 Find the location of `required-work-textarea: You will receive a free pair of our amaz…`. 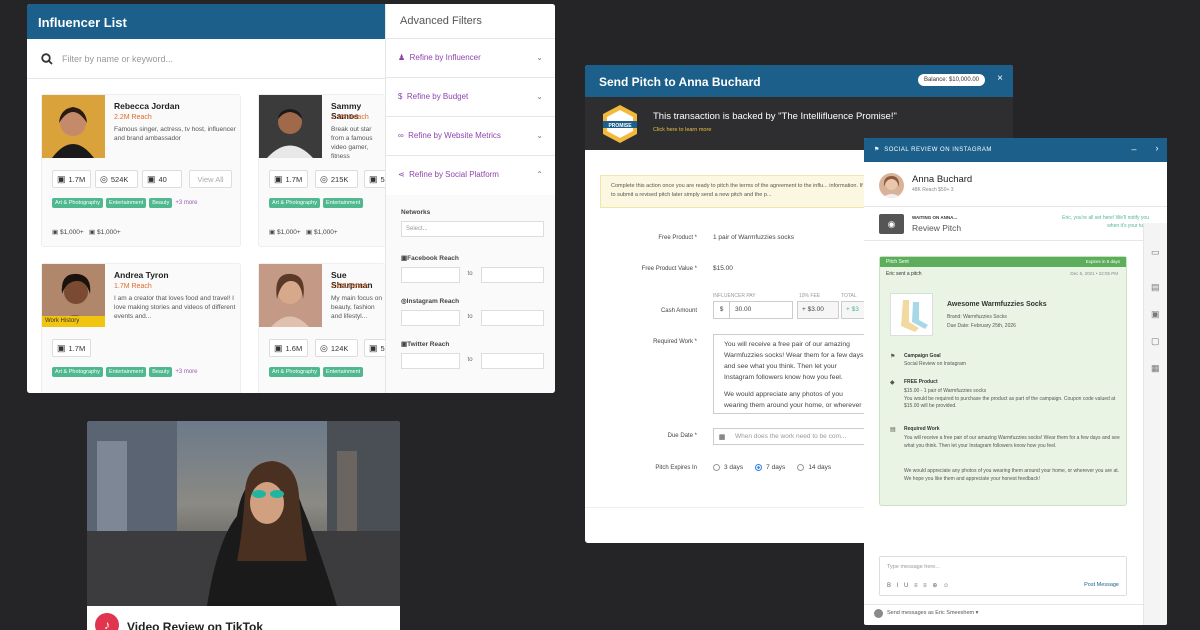

required-work-textarea: You will receive a free pair of our amaz… is located at coordinates (790, 374).